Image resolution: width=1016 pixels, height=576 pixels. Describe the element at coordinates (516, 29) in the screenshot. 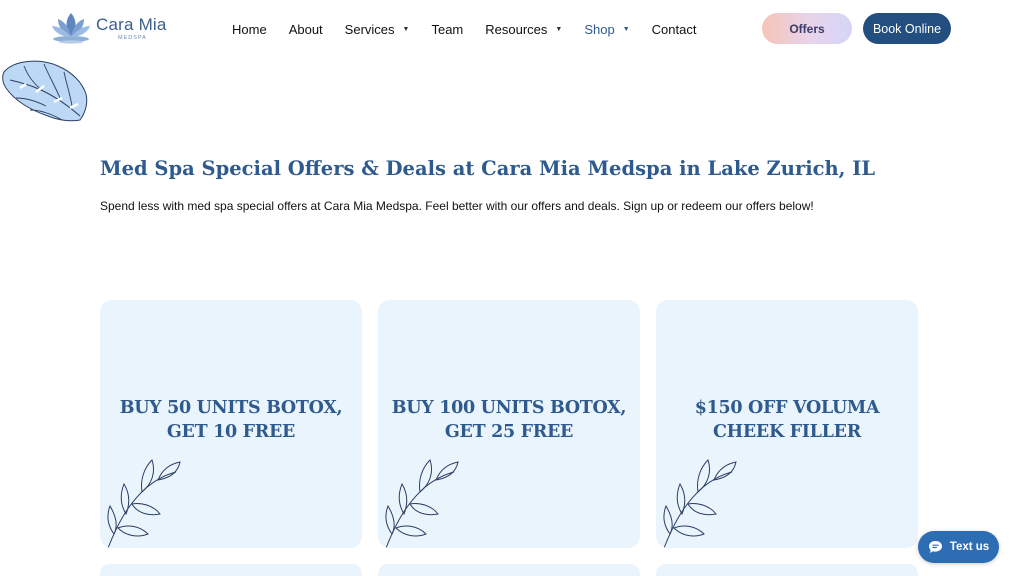

I see `nav-label: Resources` at that location.